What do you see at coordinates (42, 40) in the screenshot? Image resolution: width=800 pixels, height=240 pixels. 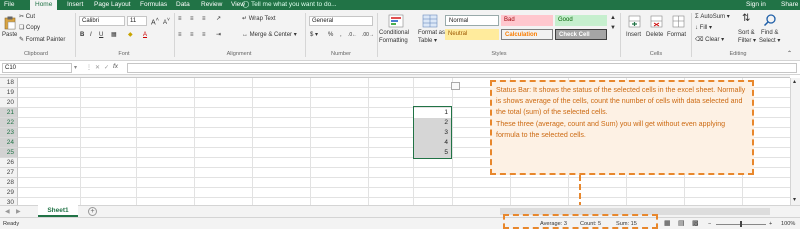 I see `format-painter-button: ✎ Format Painter` at bounding box center [42, 40].